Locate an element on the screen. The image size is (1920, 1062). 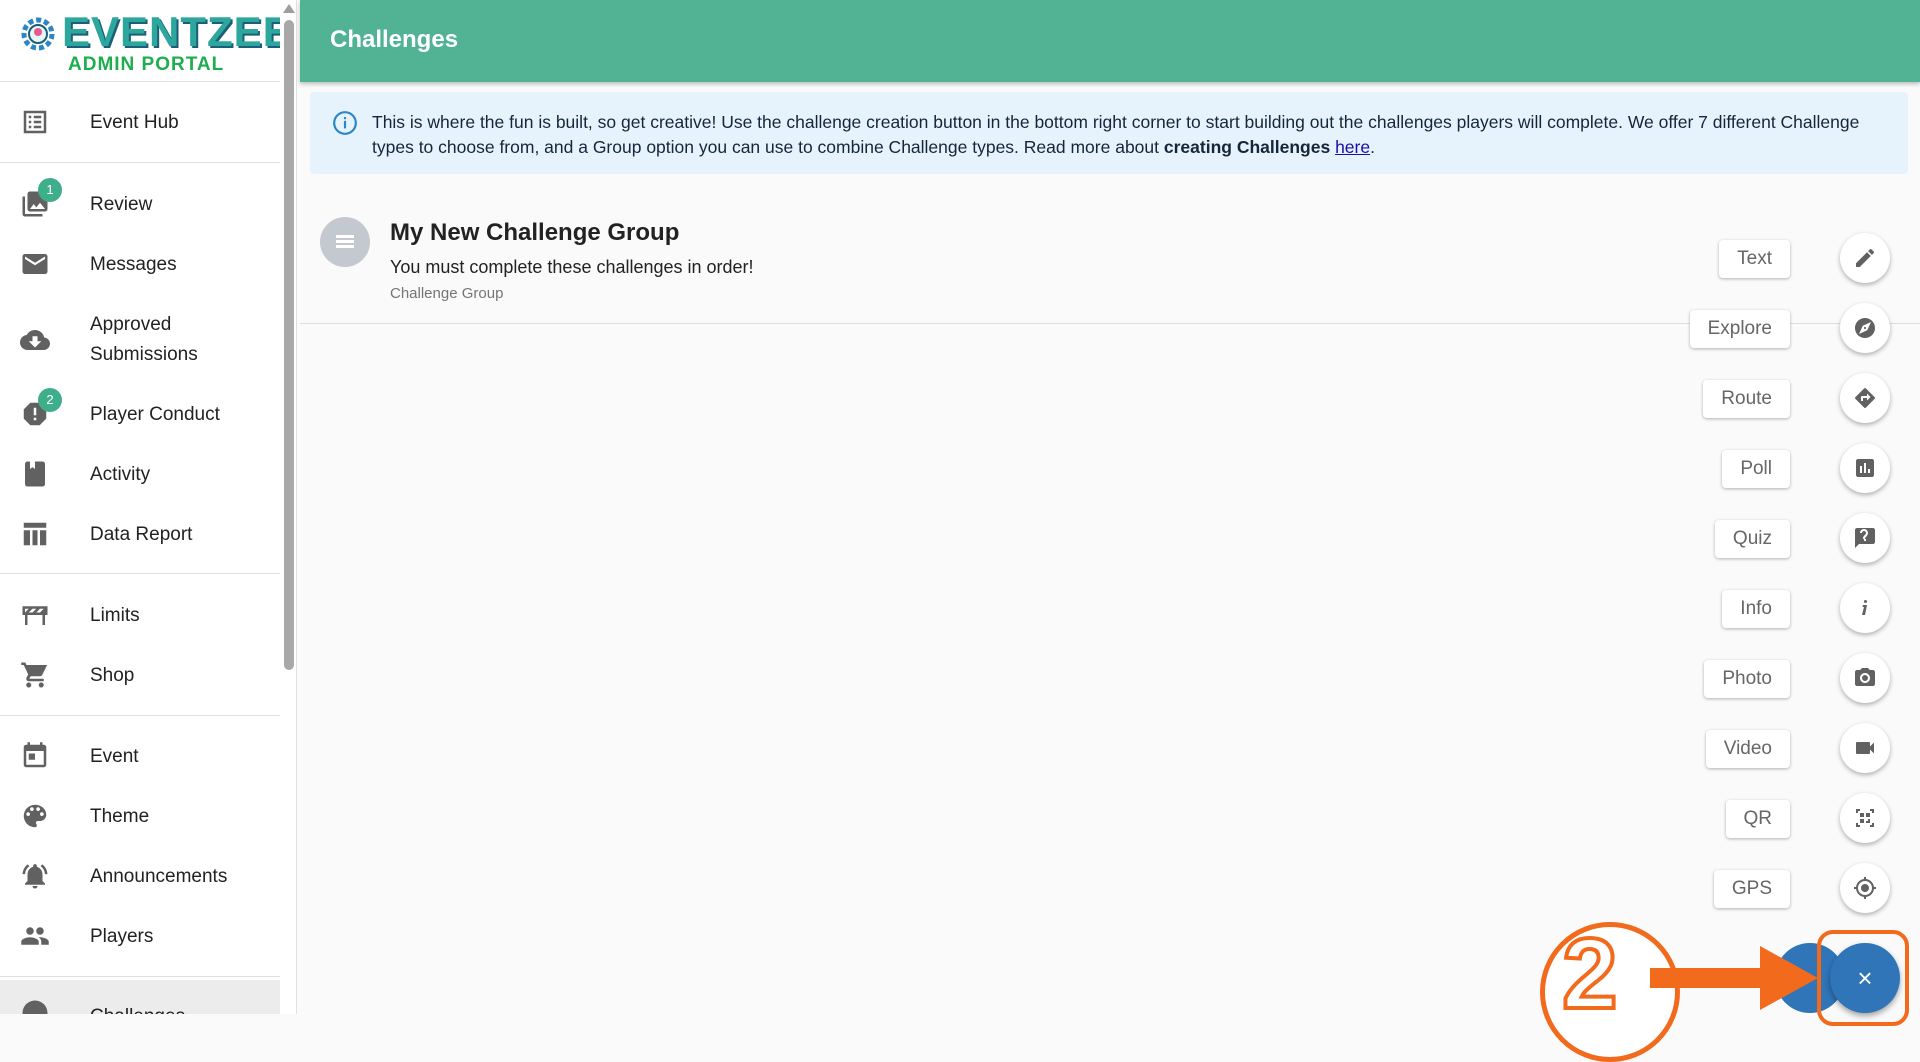
help-link: here is located at coordinates (1352, 147).